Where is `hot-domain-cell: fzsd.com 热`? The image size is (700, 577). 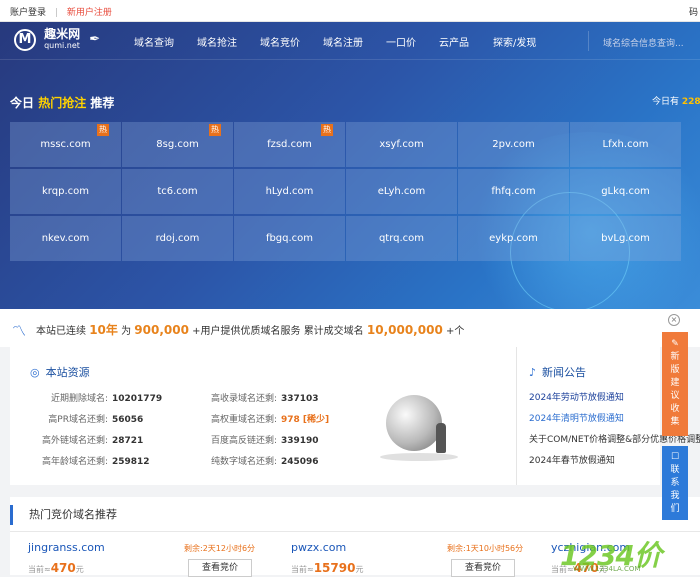
hot-domain-cell: fzsd.com 热 is located at coordinates (289, 144).